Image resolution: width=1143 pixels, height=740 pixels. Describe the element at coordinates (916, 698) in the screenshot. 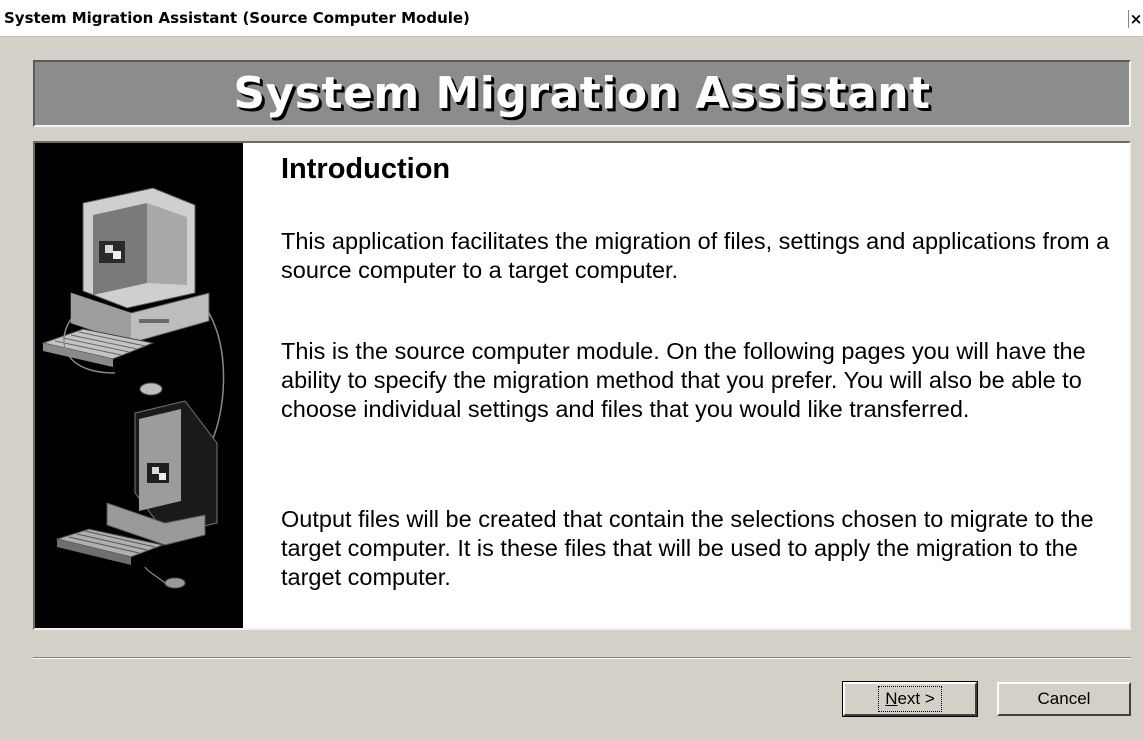

I see `next-label: ext >` at that location.